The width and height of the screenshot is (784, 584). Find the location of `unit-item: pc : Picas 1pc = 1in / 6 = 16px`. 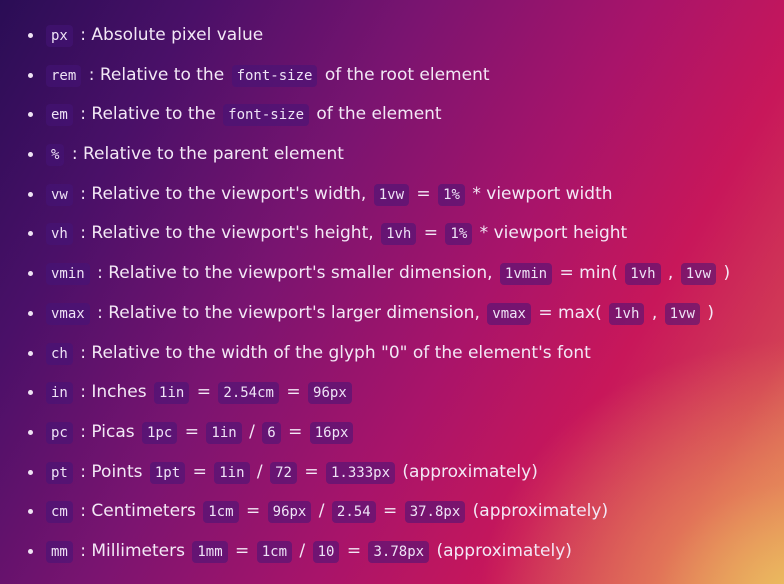

unit-item: pc : Picas 1pc = 1in / 6 = 16px is located at coordinates (392, 433).